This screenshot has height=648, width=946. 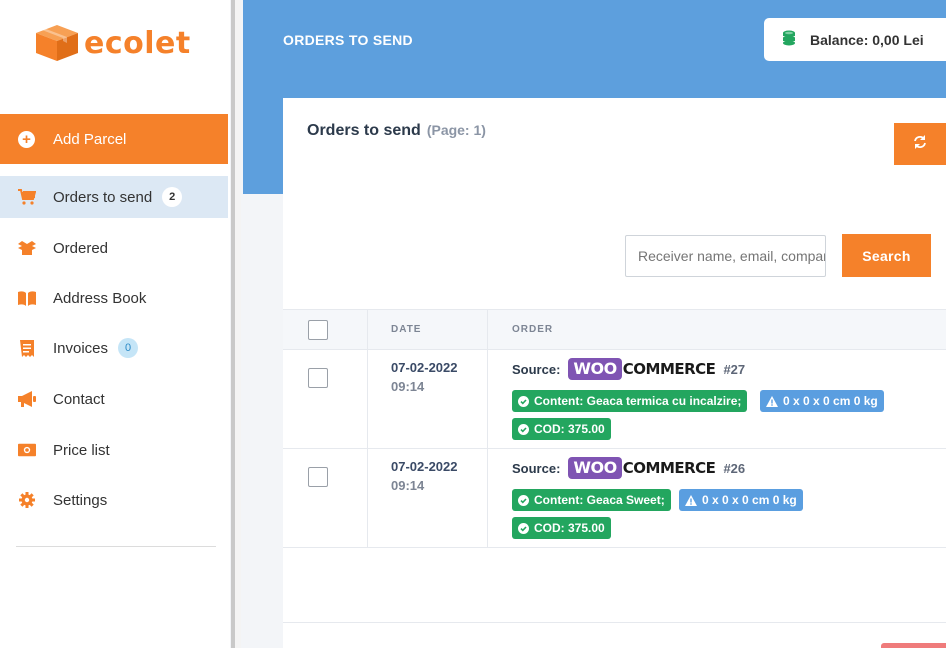 What do you see at coordinates (27, 248) in the screenshot?
I see `box-icon` at bounding box center [27, 248].